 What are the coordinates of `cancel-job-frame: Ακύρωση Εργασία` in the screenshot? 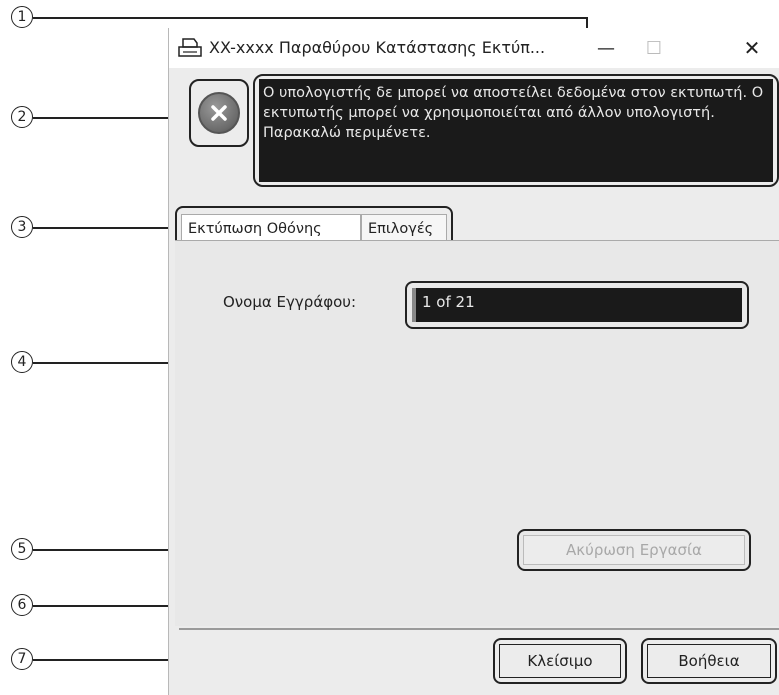 It's located at (634, 550).